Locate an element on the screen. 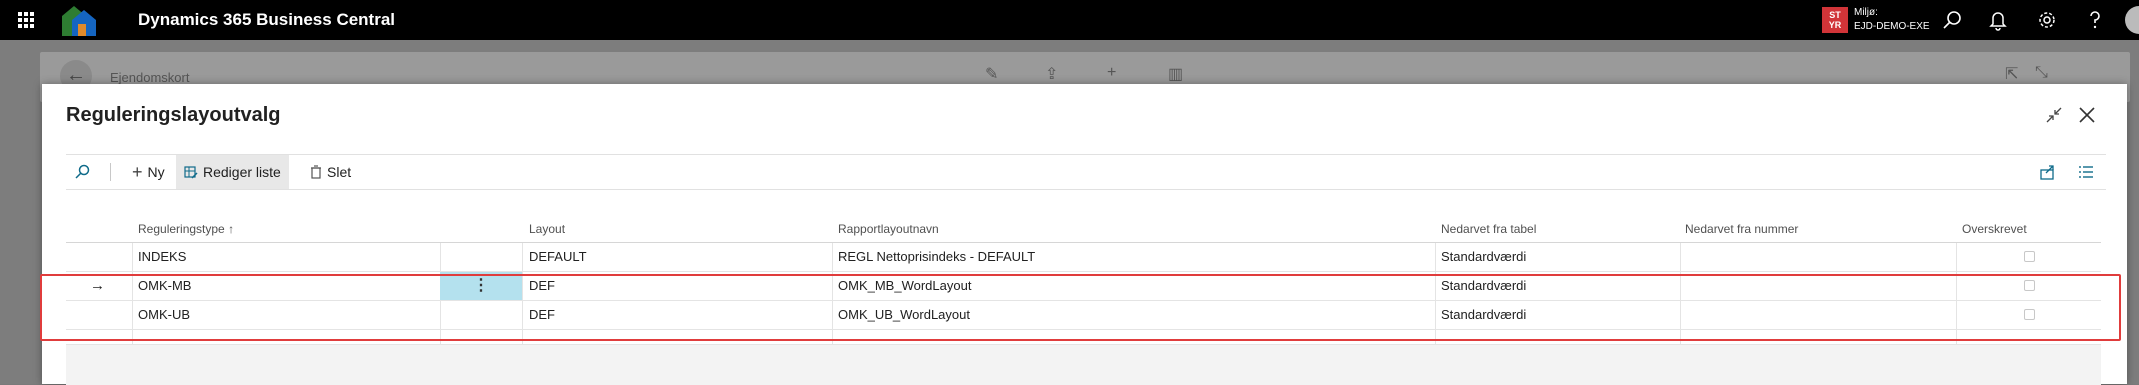  edit-list-button: Rediger liste is located at coordinates (232, 172).